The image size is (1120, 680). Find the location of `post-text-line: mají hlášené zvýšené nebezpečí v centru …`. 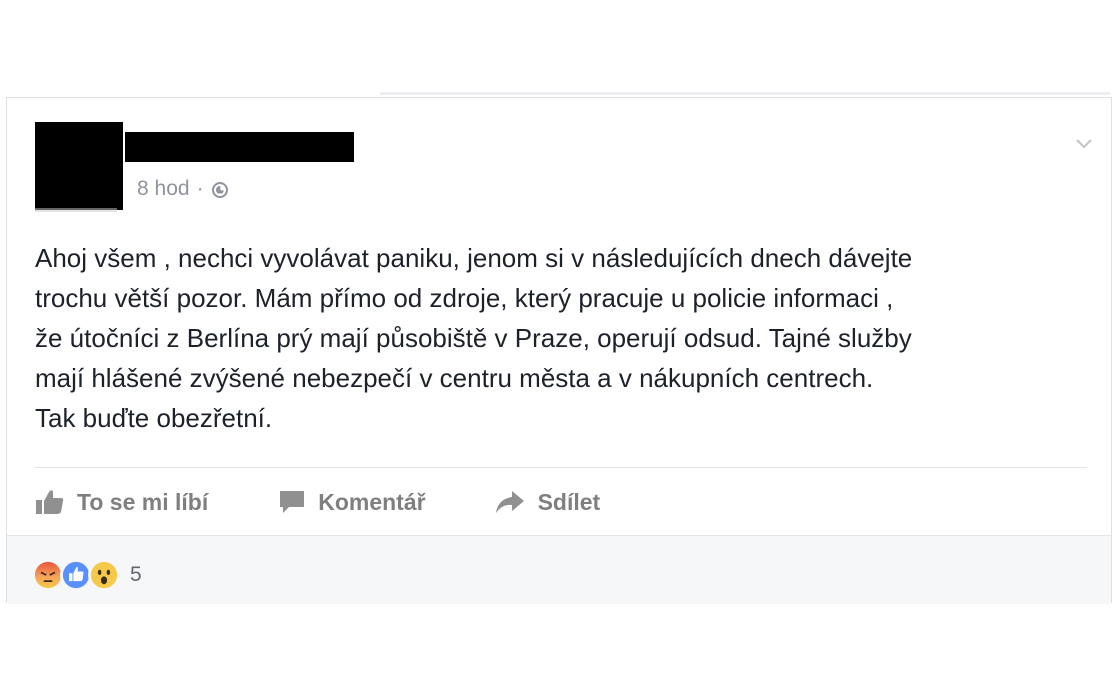

post-text-line: mají hlášené zvýšené nebezpečí v centru … is located at coordinates (454, 378).